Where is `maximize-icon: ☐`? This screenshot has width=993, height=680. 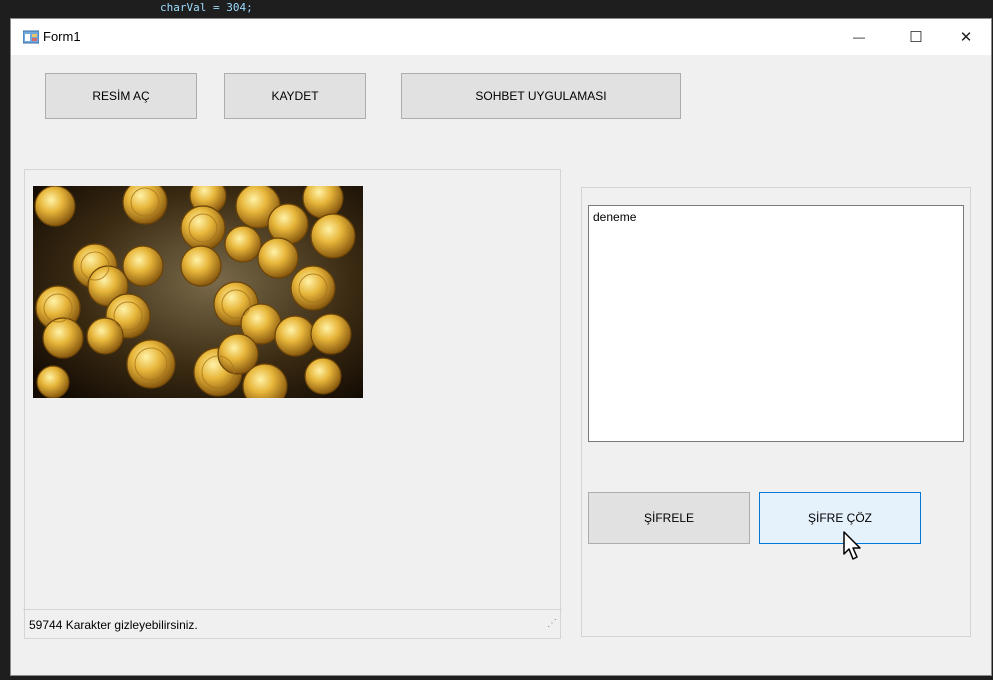
maximize-icon: ☐ is located at coordinates (916, 37).